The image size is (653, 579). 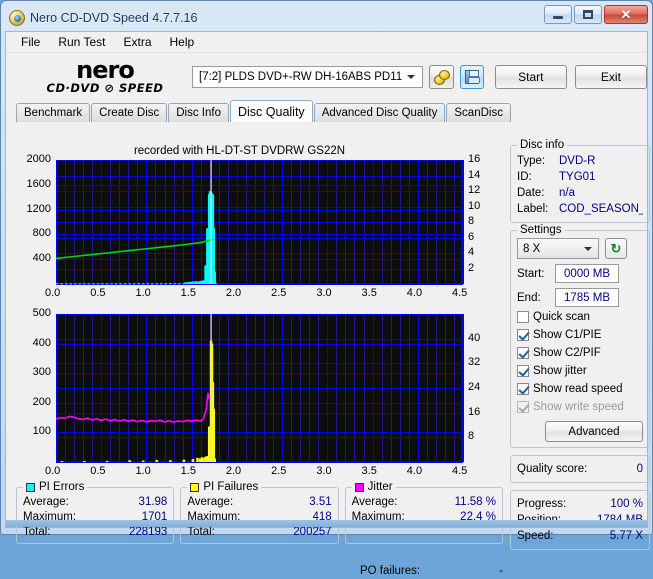 I want to click on jitter-legend-label: Jitter, so click(x=380, y=487).